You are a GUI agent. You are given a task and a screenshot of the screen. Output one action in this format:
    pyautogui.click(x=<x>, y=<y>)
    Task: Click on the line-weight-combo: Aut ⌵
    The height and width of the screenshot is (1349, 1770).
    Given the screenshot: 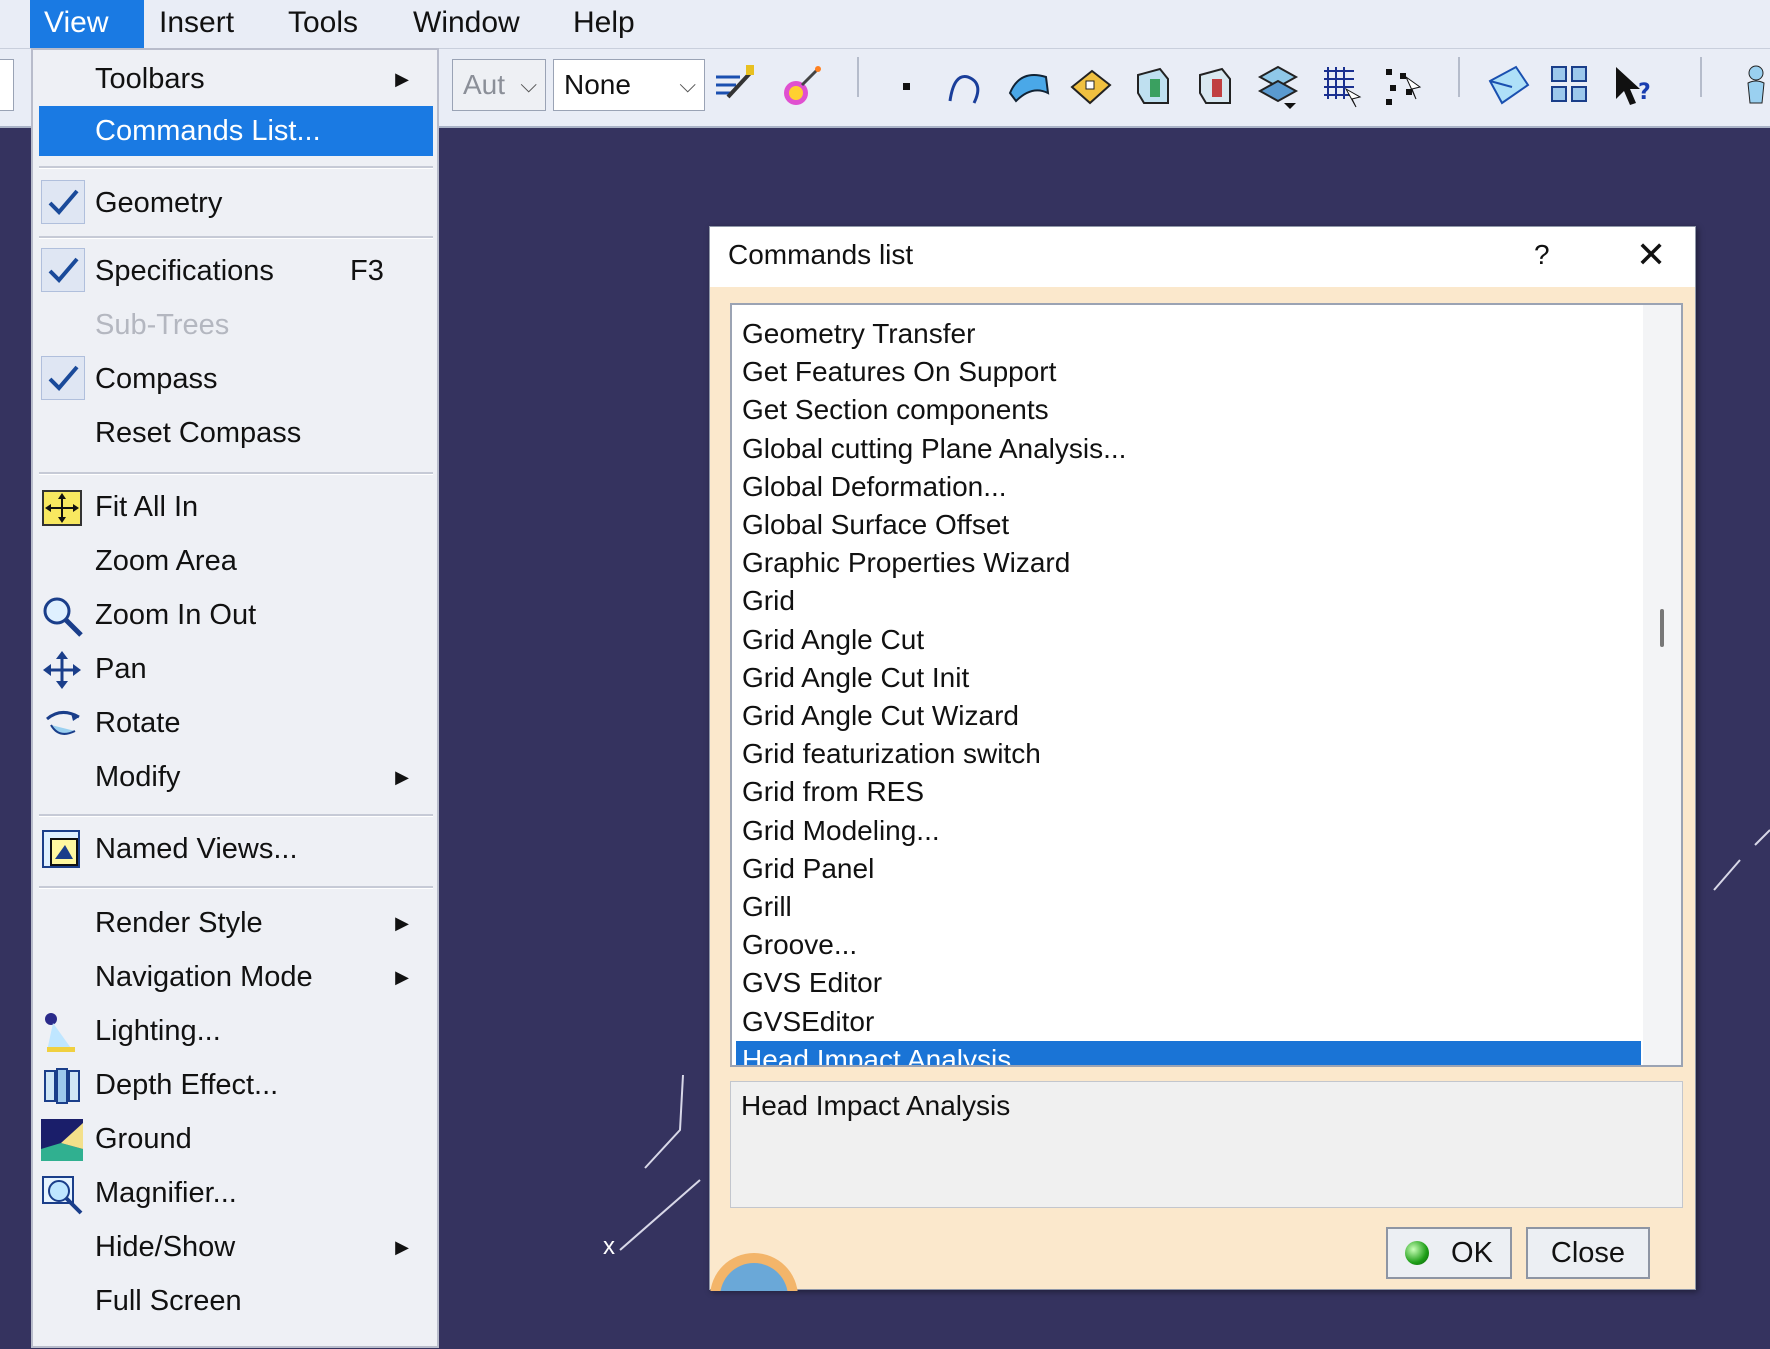 What is the action you would take?
    pyautogui.click(x=499, y=85)
    